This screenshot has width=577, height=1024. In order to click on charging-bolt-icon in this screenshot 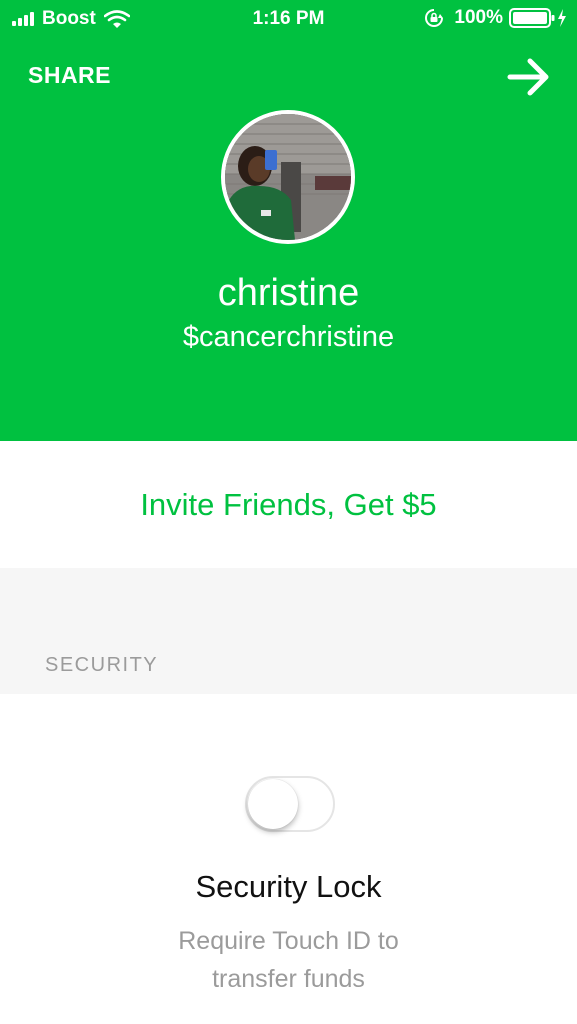, I will do `click(562, 18)`.